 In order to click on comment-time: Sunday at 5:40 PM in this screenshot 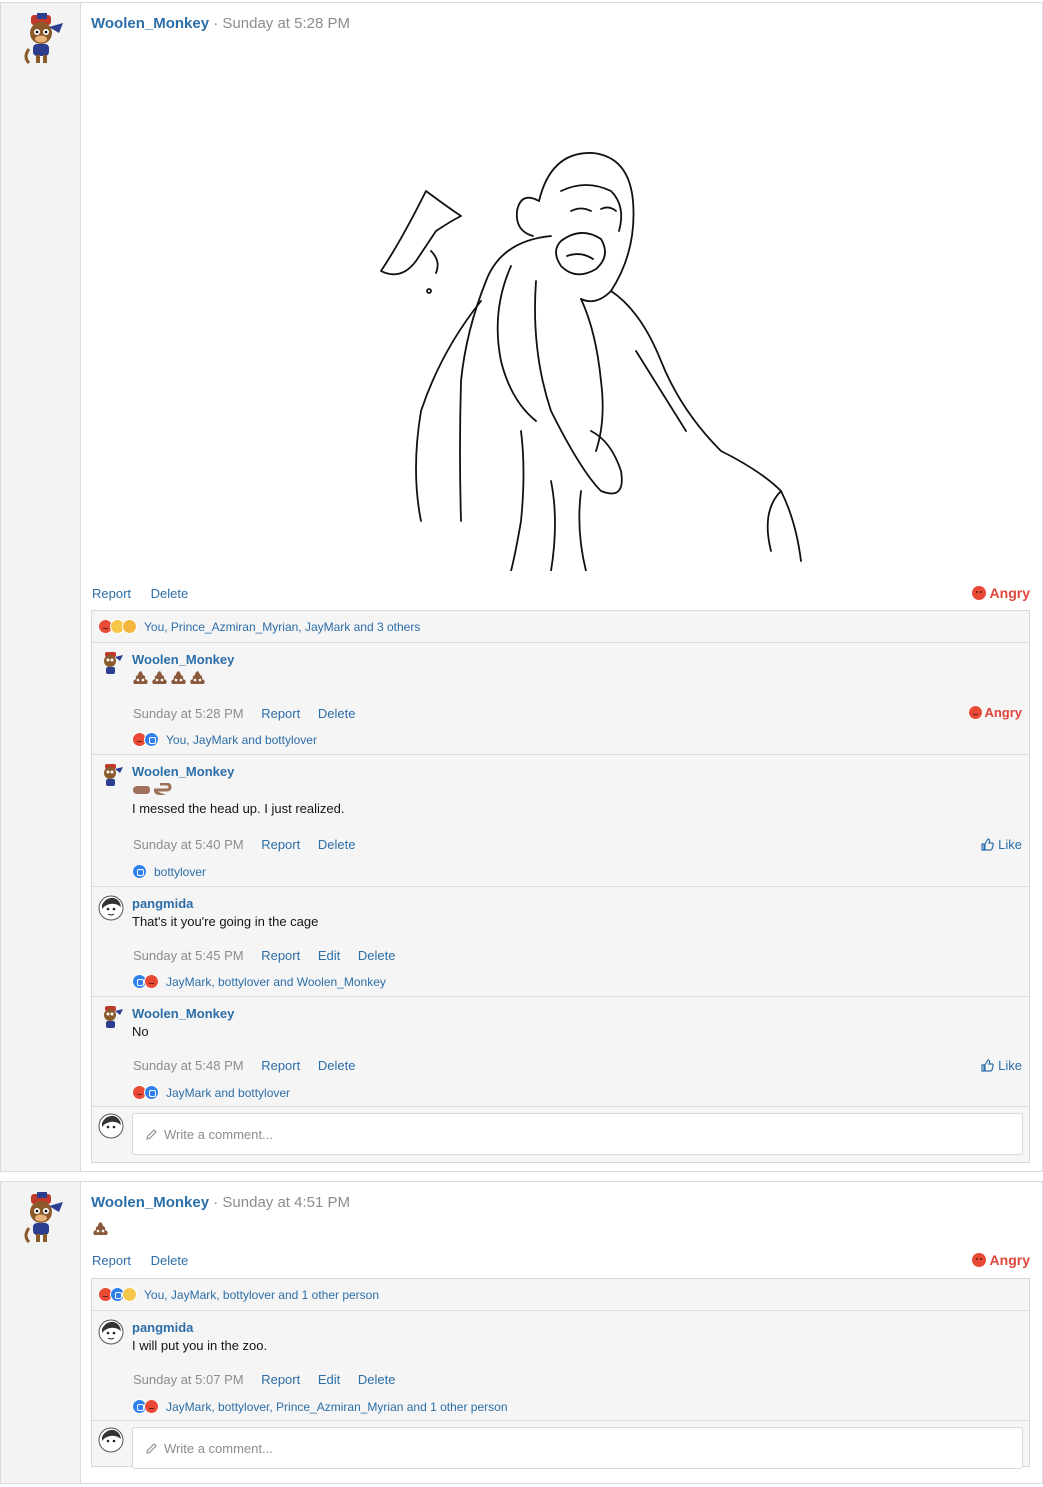, I will do `click(188, 844)`.